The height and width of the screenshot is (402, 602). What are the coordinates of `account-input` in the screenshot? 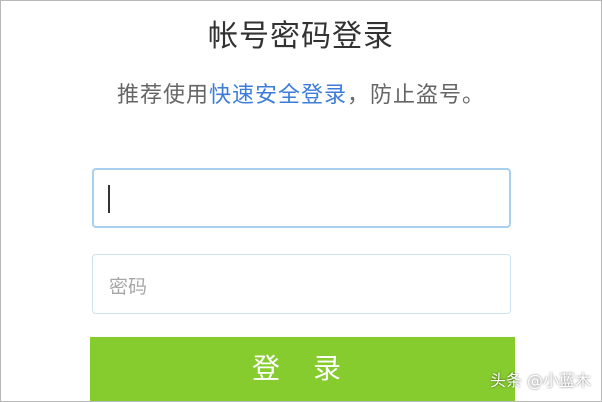 It's located at (301, 198).